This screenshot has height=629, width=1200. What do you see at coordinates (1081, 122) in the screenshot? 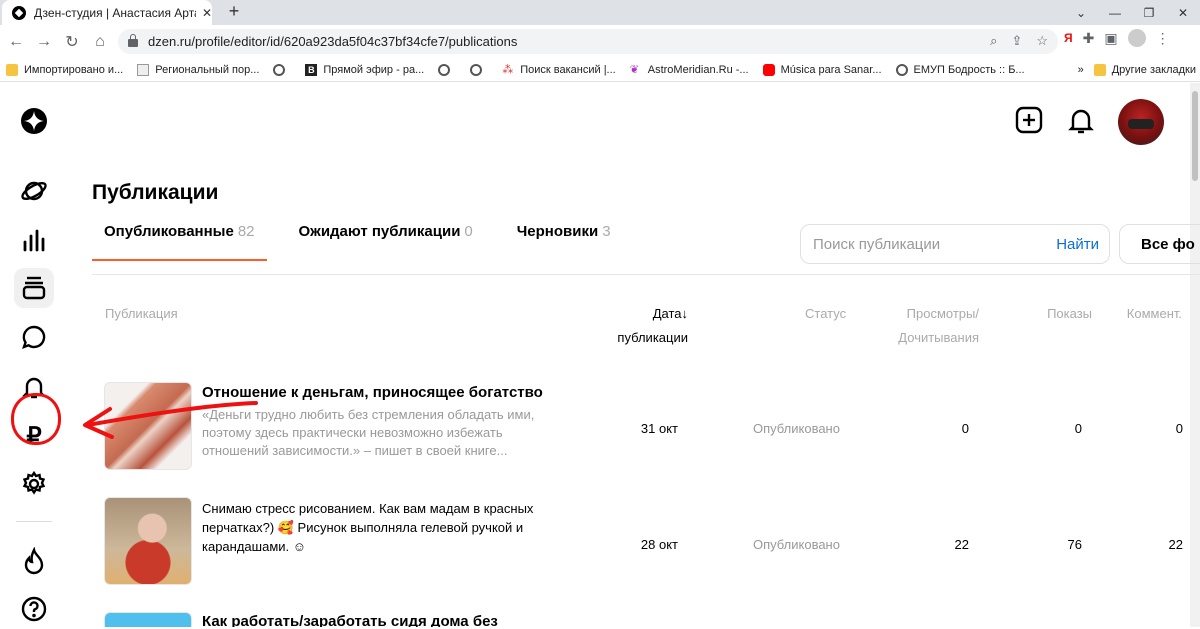
I see `notifications-bell-icon` at bounding box center [1081, 122].